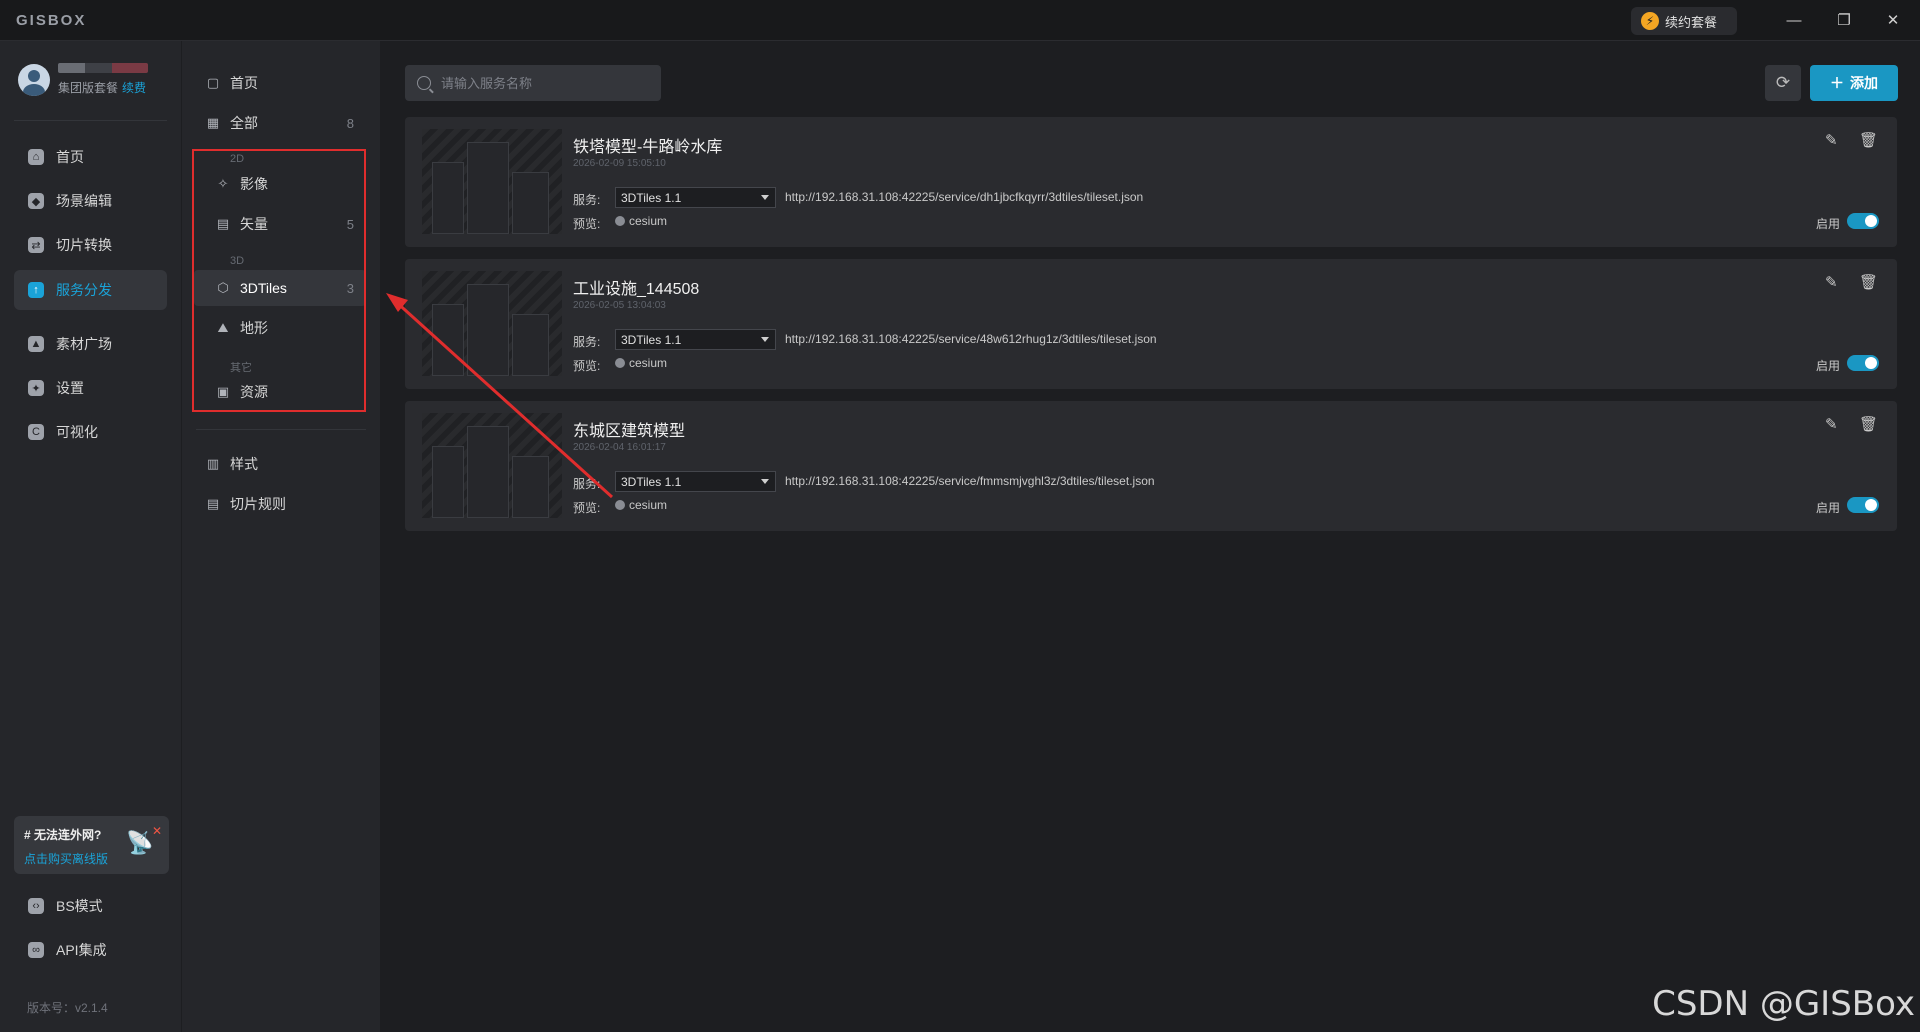 This screenshot has width=1920, height=1032. What do you see at coordinates (90, 388) in the screenshot?
I see `sidebar-item-settings: ✦ 设置` at bounding box center [90, 388].